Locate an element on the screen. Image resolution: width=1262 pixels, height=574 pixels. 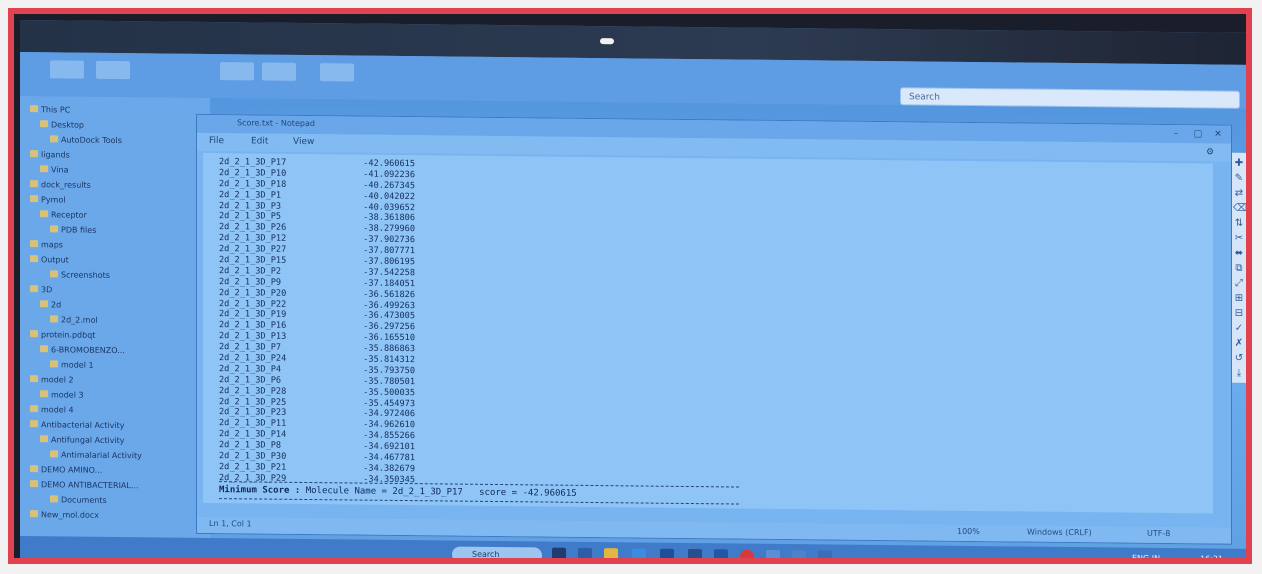
explorer-tree-item: AutoDock Tools is located at coordinates (86, 140).